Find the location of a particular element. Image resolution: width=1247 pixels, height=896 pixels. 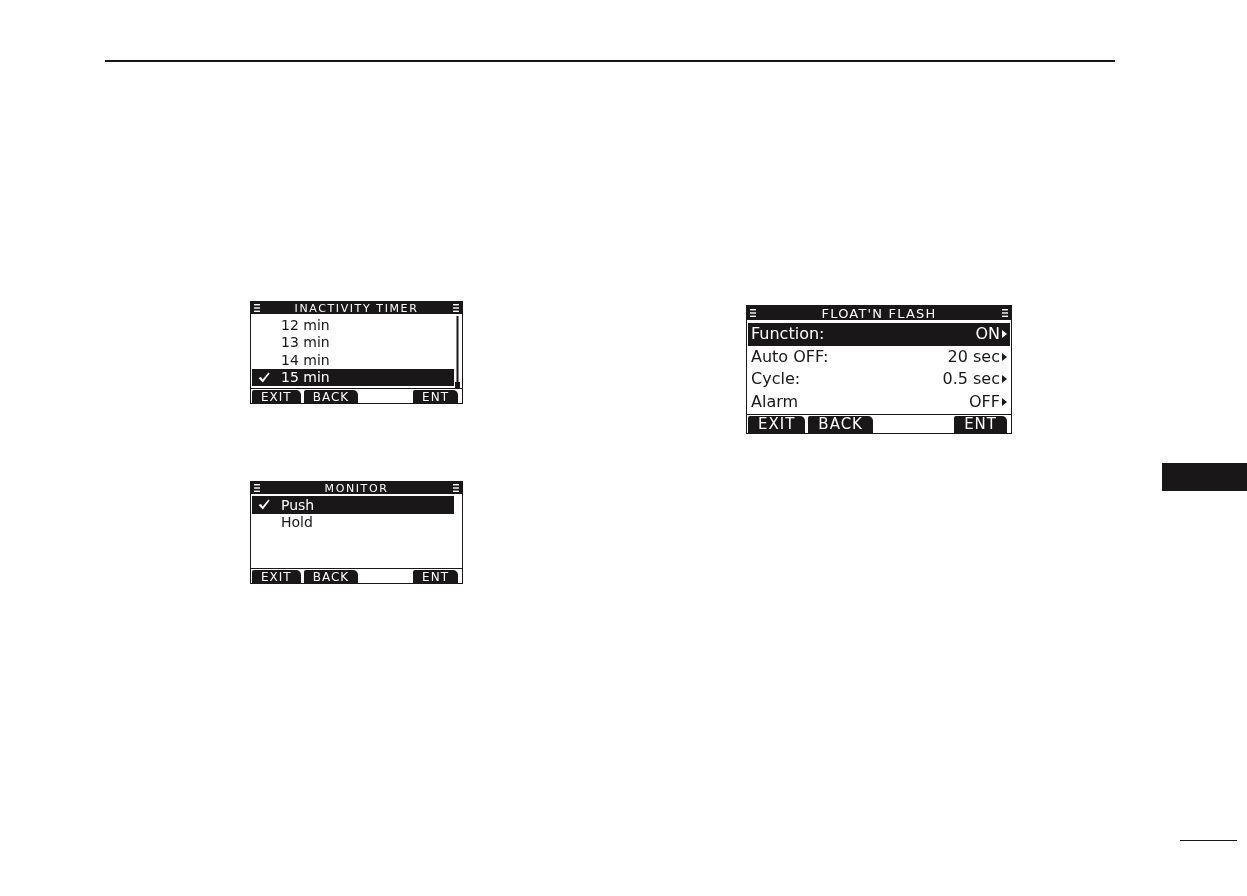

setting-row: Cycle: 0.5 sec is located at coordinates (879, 379).